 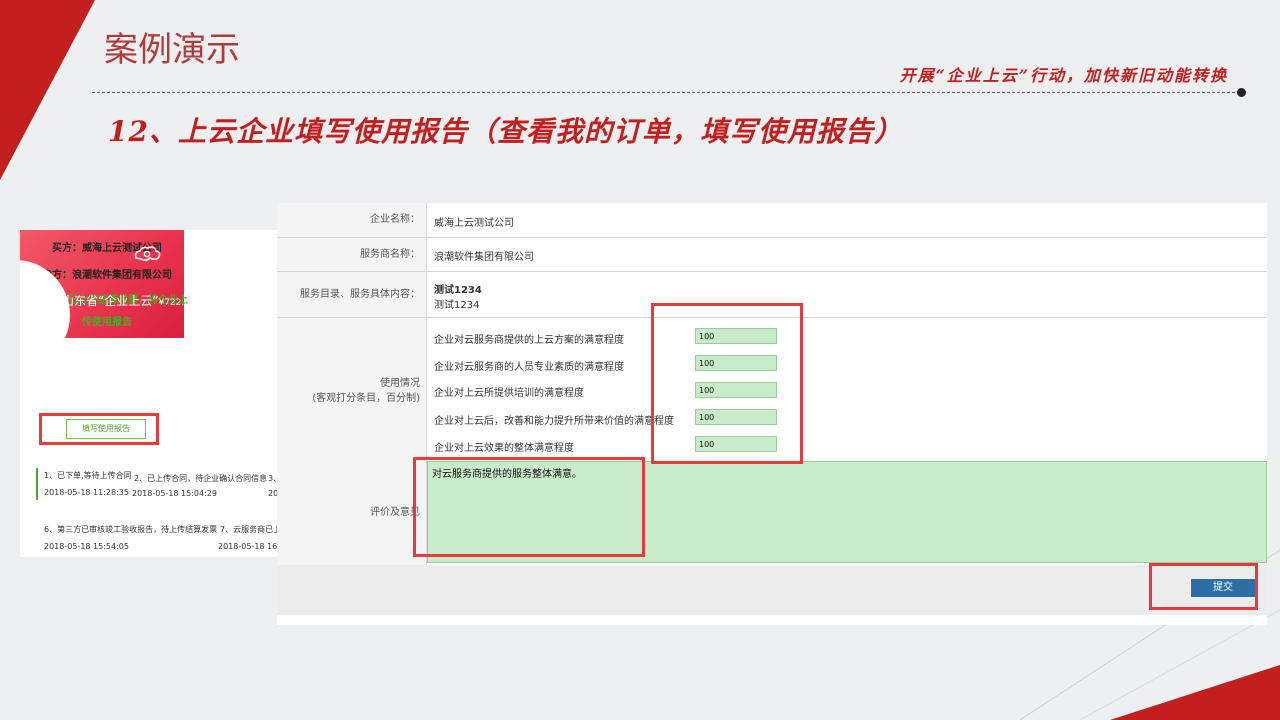 What do you see at coordinates (172, 50) in the screenshot?
I see `slide-title: 案例演示` at bounding box center [172, 50].